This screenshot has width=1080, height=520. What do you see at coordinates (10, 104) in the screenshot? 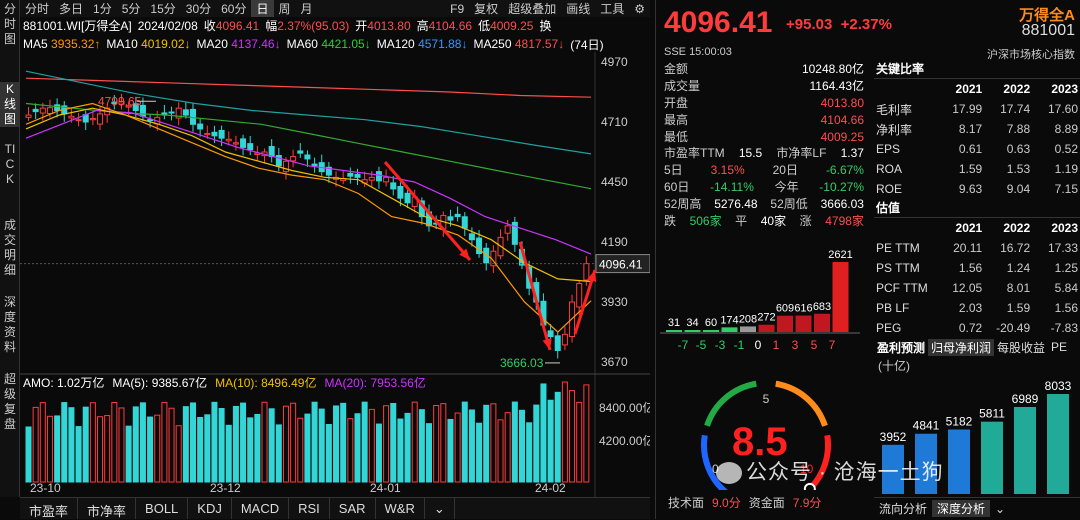
I see `sidebar-kline: K线图` at bounding box center [10, 104].